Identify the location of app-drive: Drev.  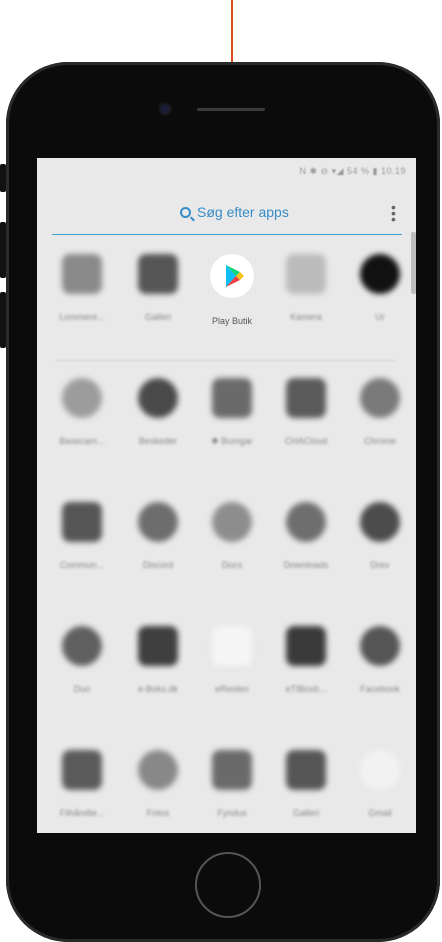
(379, 536).